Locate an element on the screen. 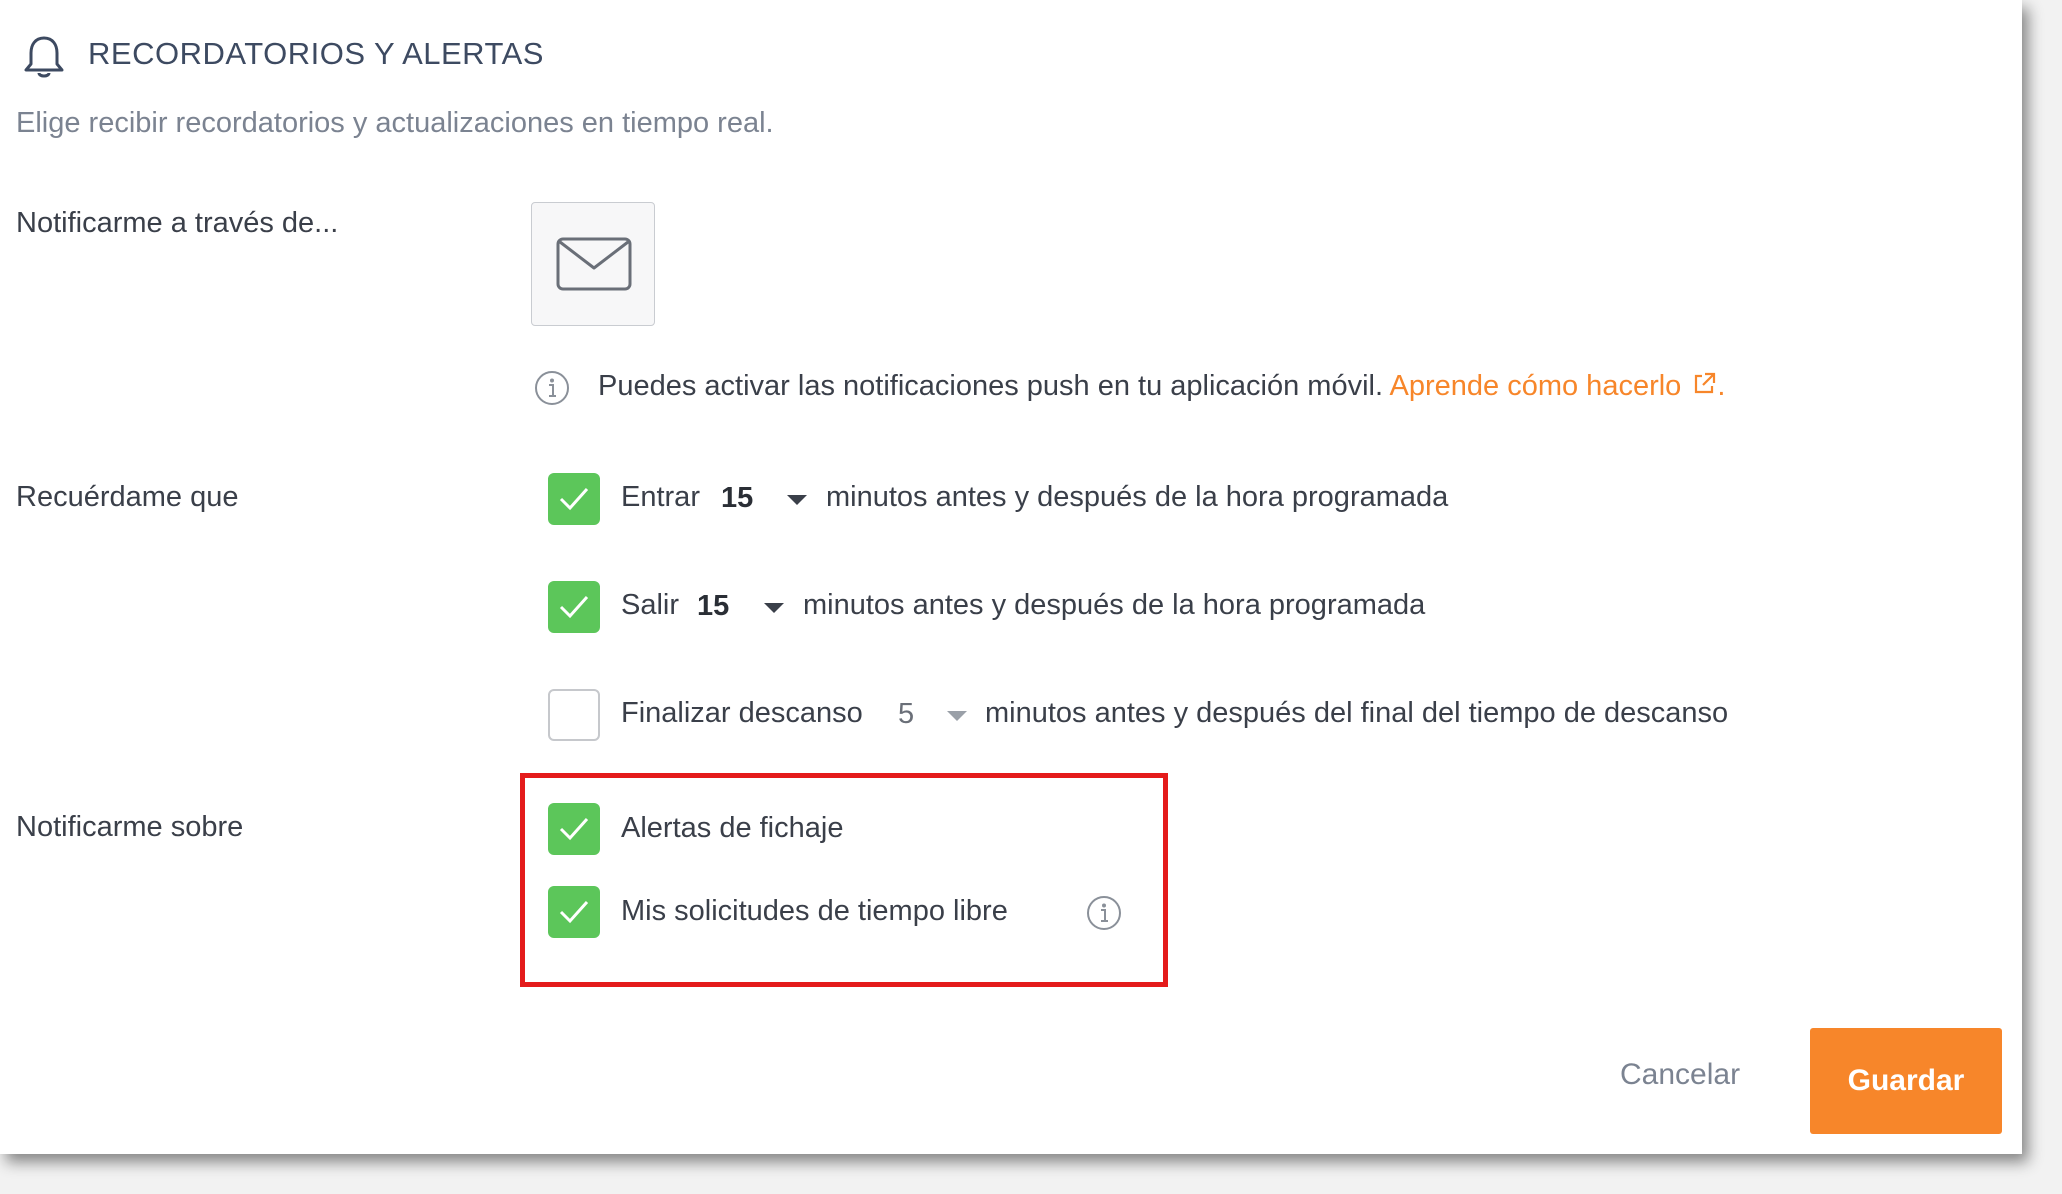  notify-about-label: Notificarme sobre is located at coordinates (130, 827).